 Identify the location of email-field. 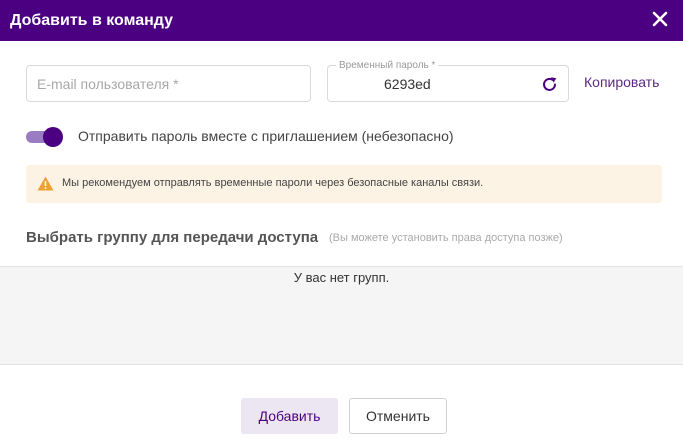
(168, 83).